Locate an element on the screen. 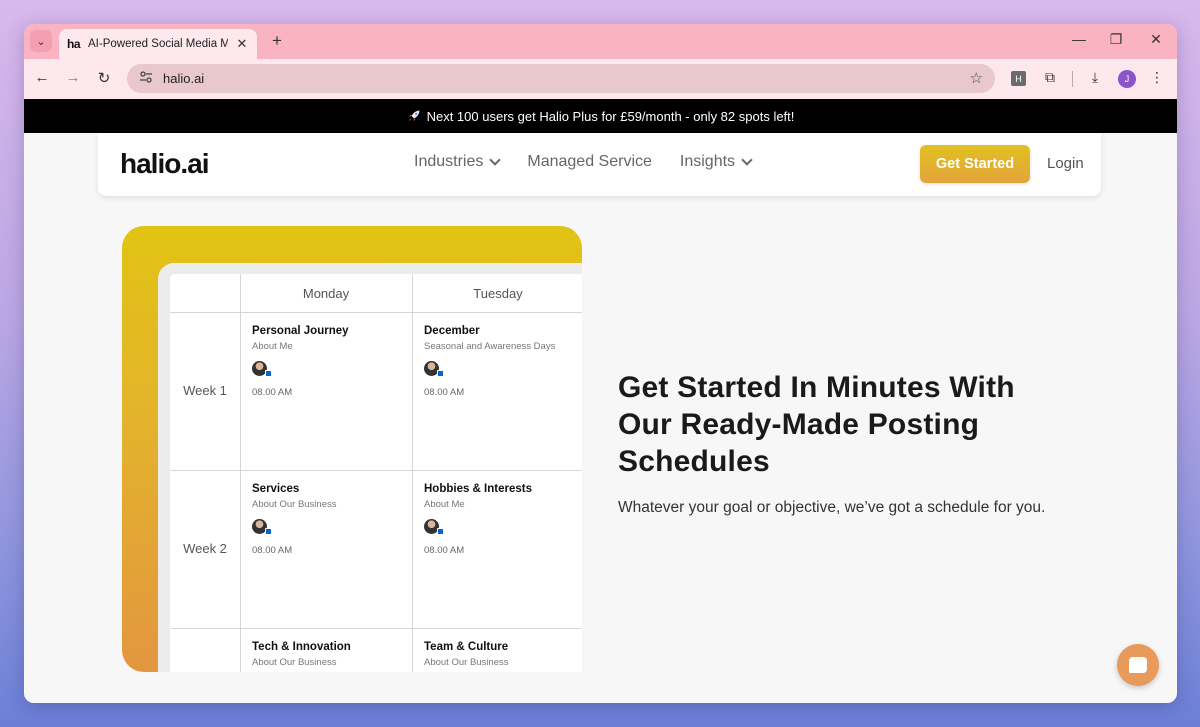 The image size is (1200, 727). rocket-icon is located at coordinates (414, 116).